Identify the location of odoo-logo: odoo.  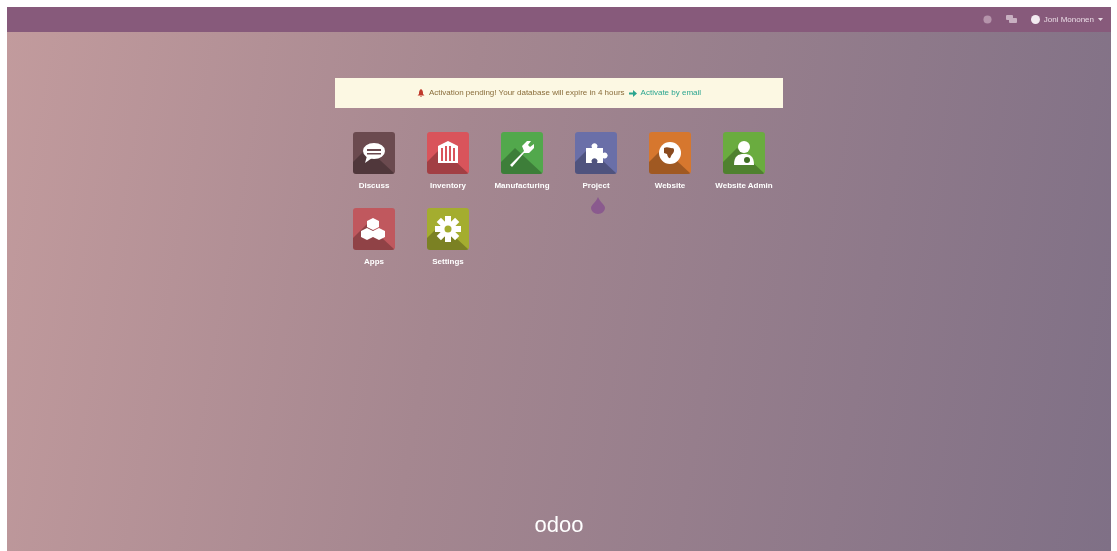
(559, 525).